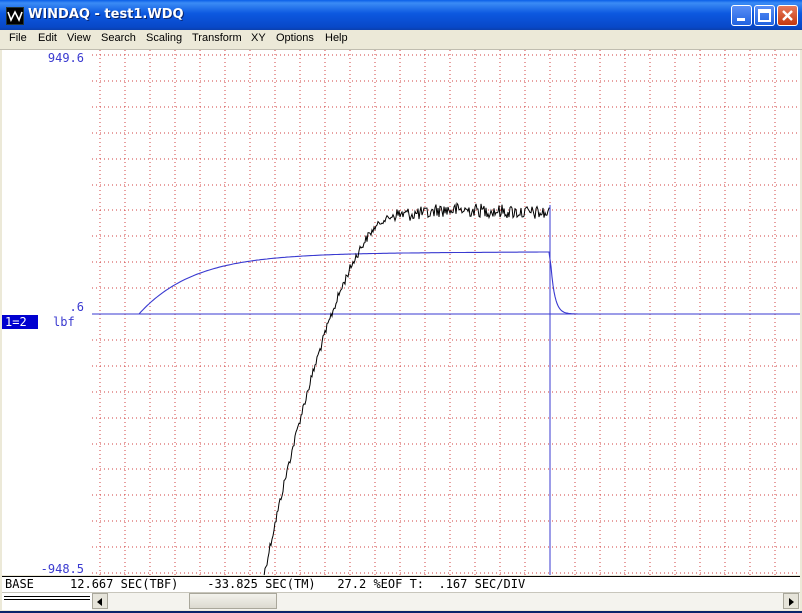  Describe the element at coordinates (118, 38) in the screenshot. I see `menu-search: Search` at that location.